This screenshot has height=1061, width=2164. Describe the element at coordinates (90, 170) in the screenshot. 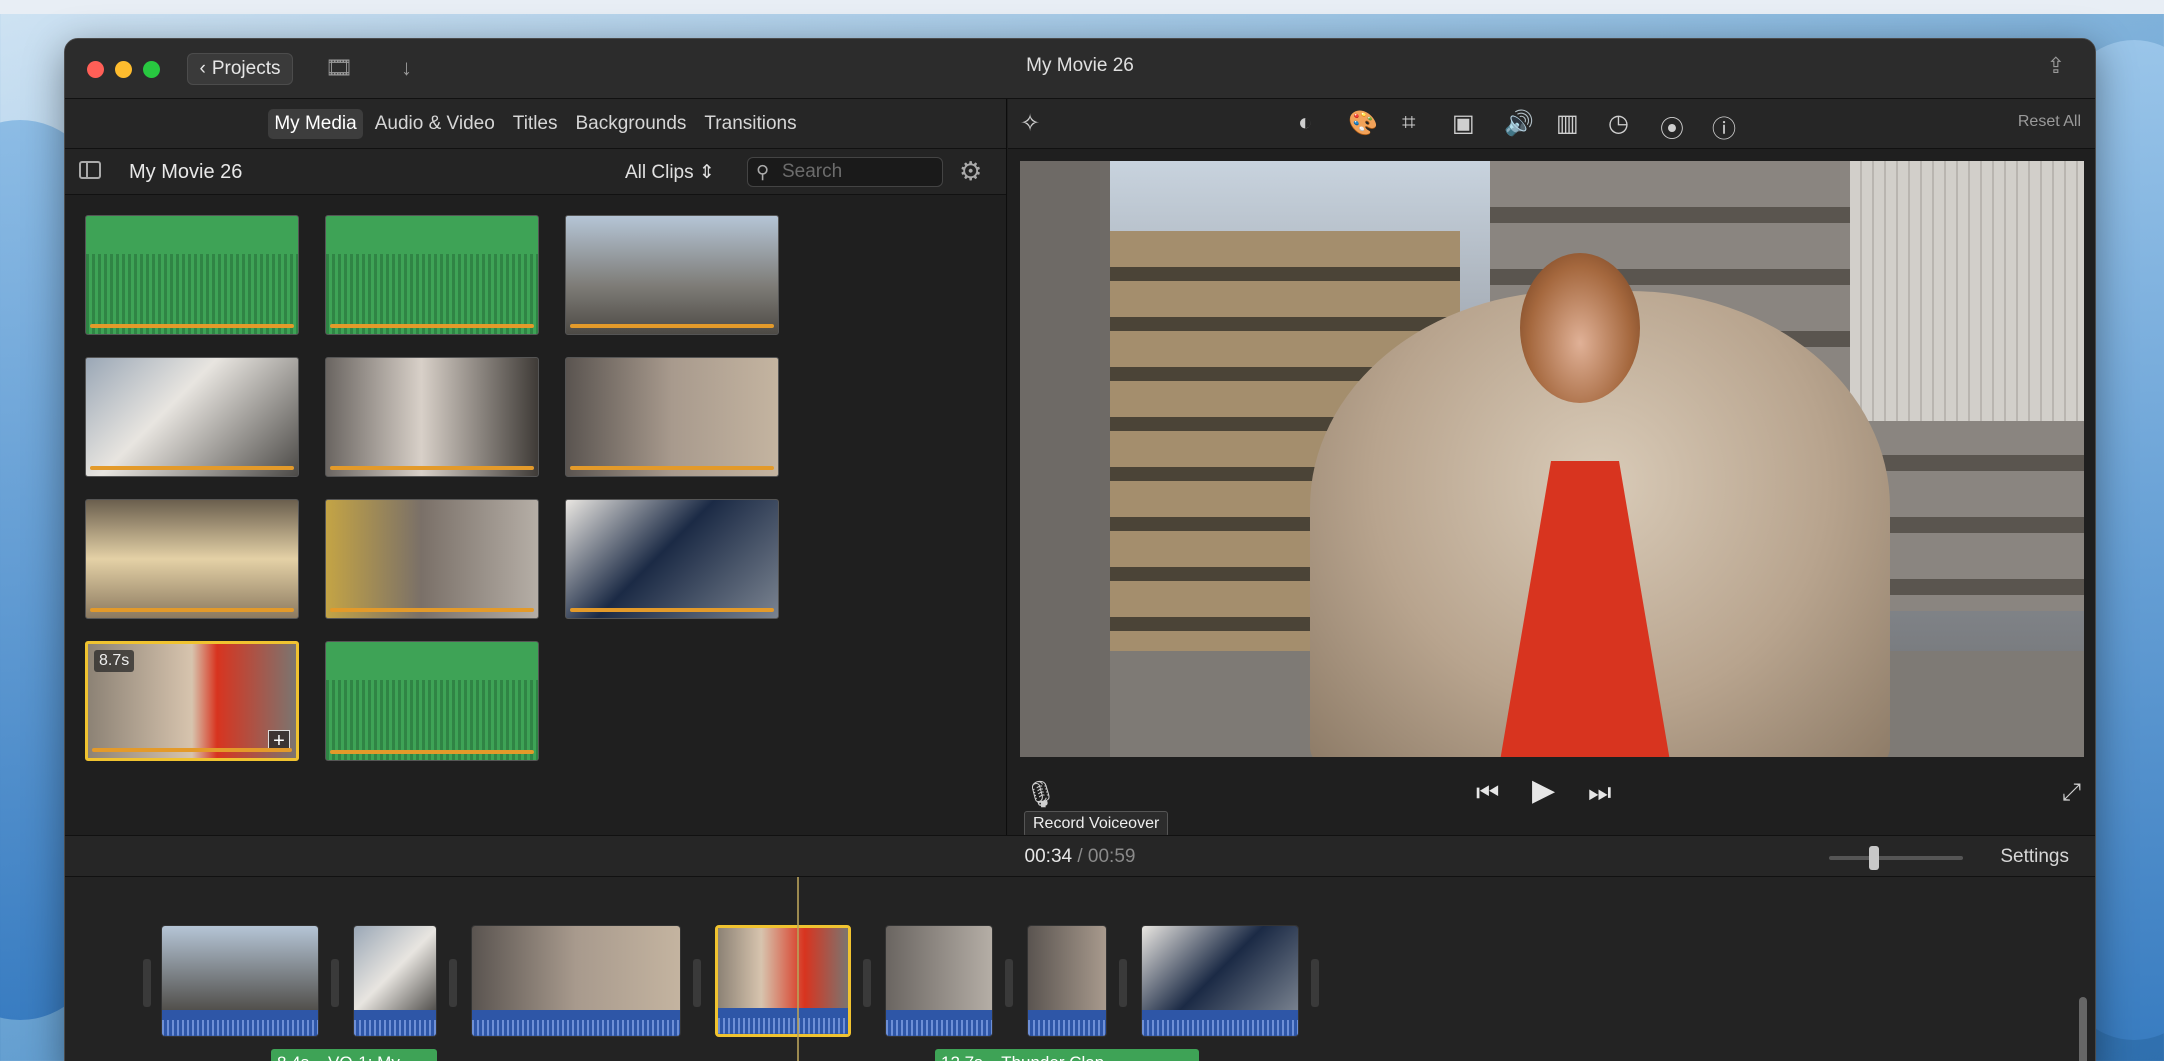

I see `sidebar-toggle-icon` at that location.